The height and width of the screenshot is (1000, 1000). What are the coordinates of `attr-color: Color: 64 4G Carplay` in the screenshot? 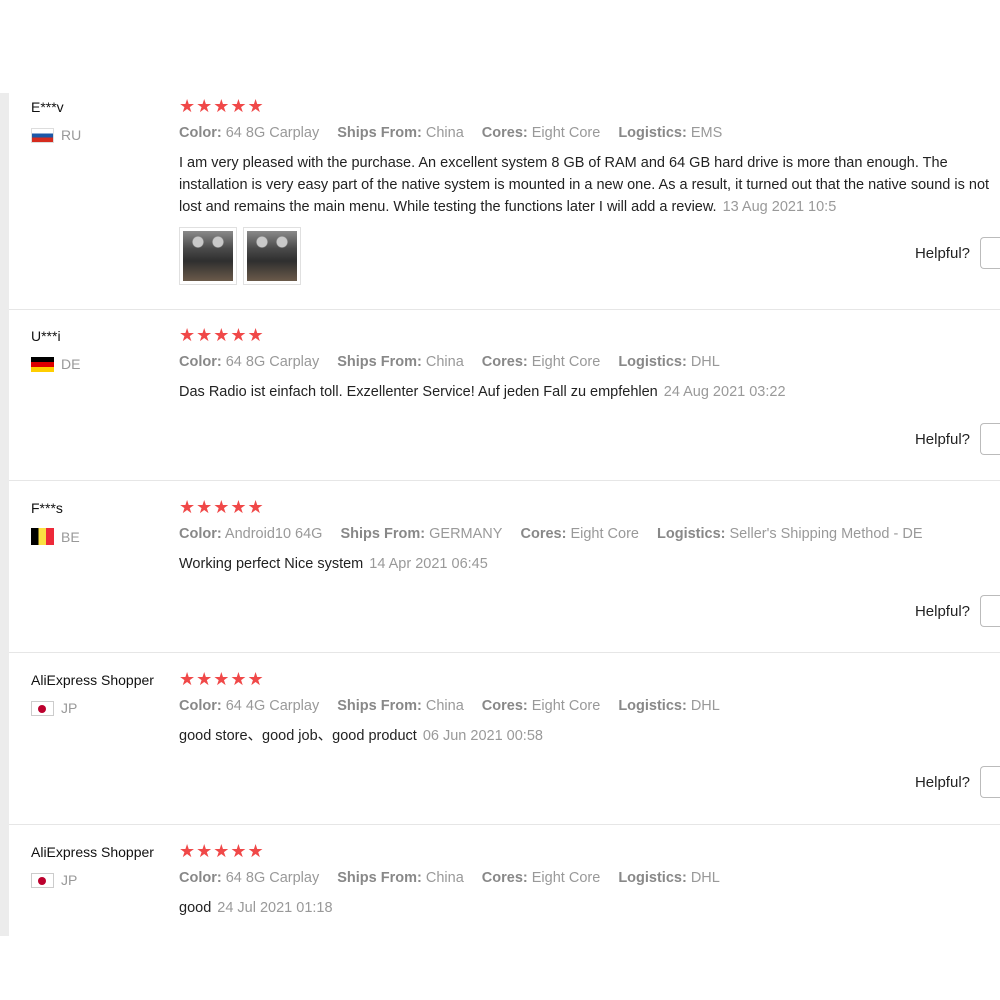 It's located at (249, 706).